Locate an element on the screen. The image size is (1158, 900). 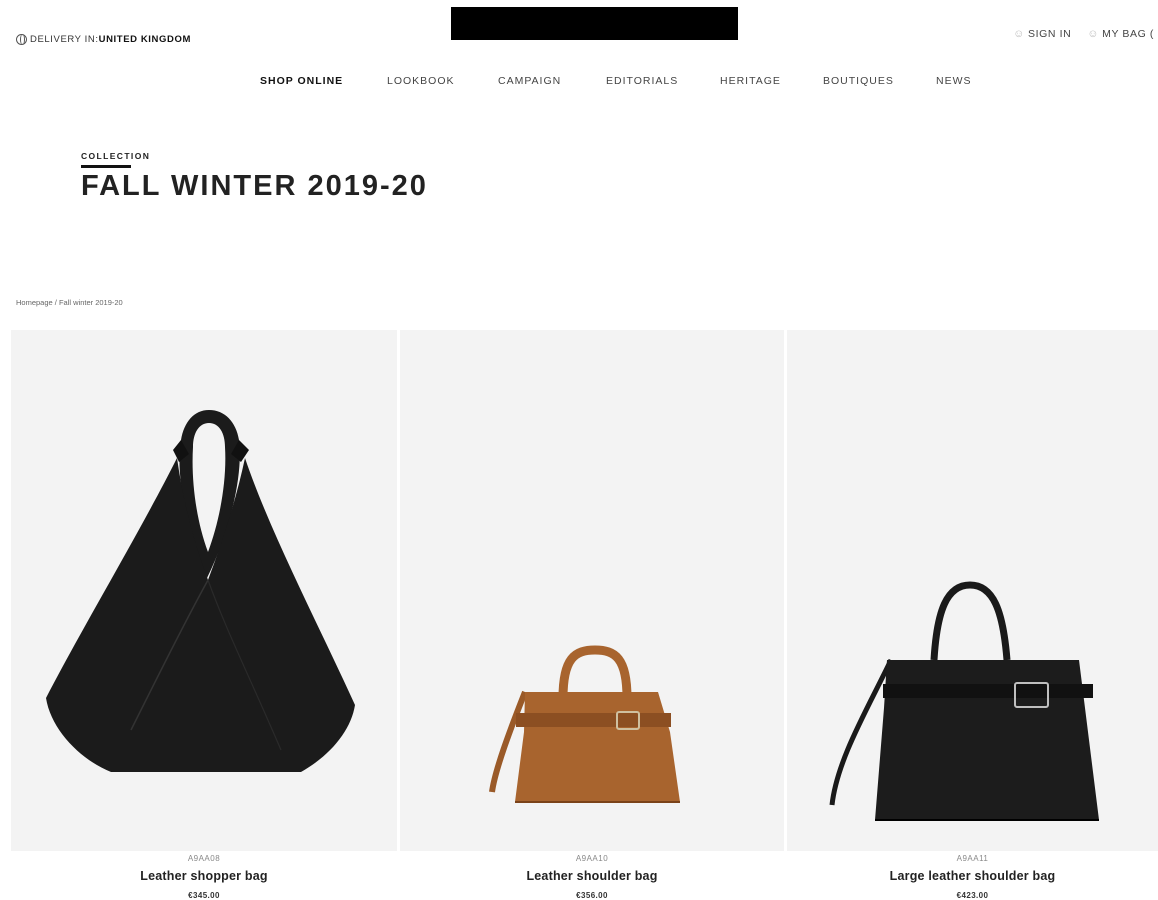
brand-logo-redacted is located at coordinates (594, 23).